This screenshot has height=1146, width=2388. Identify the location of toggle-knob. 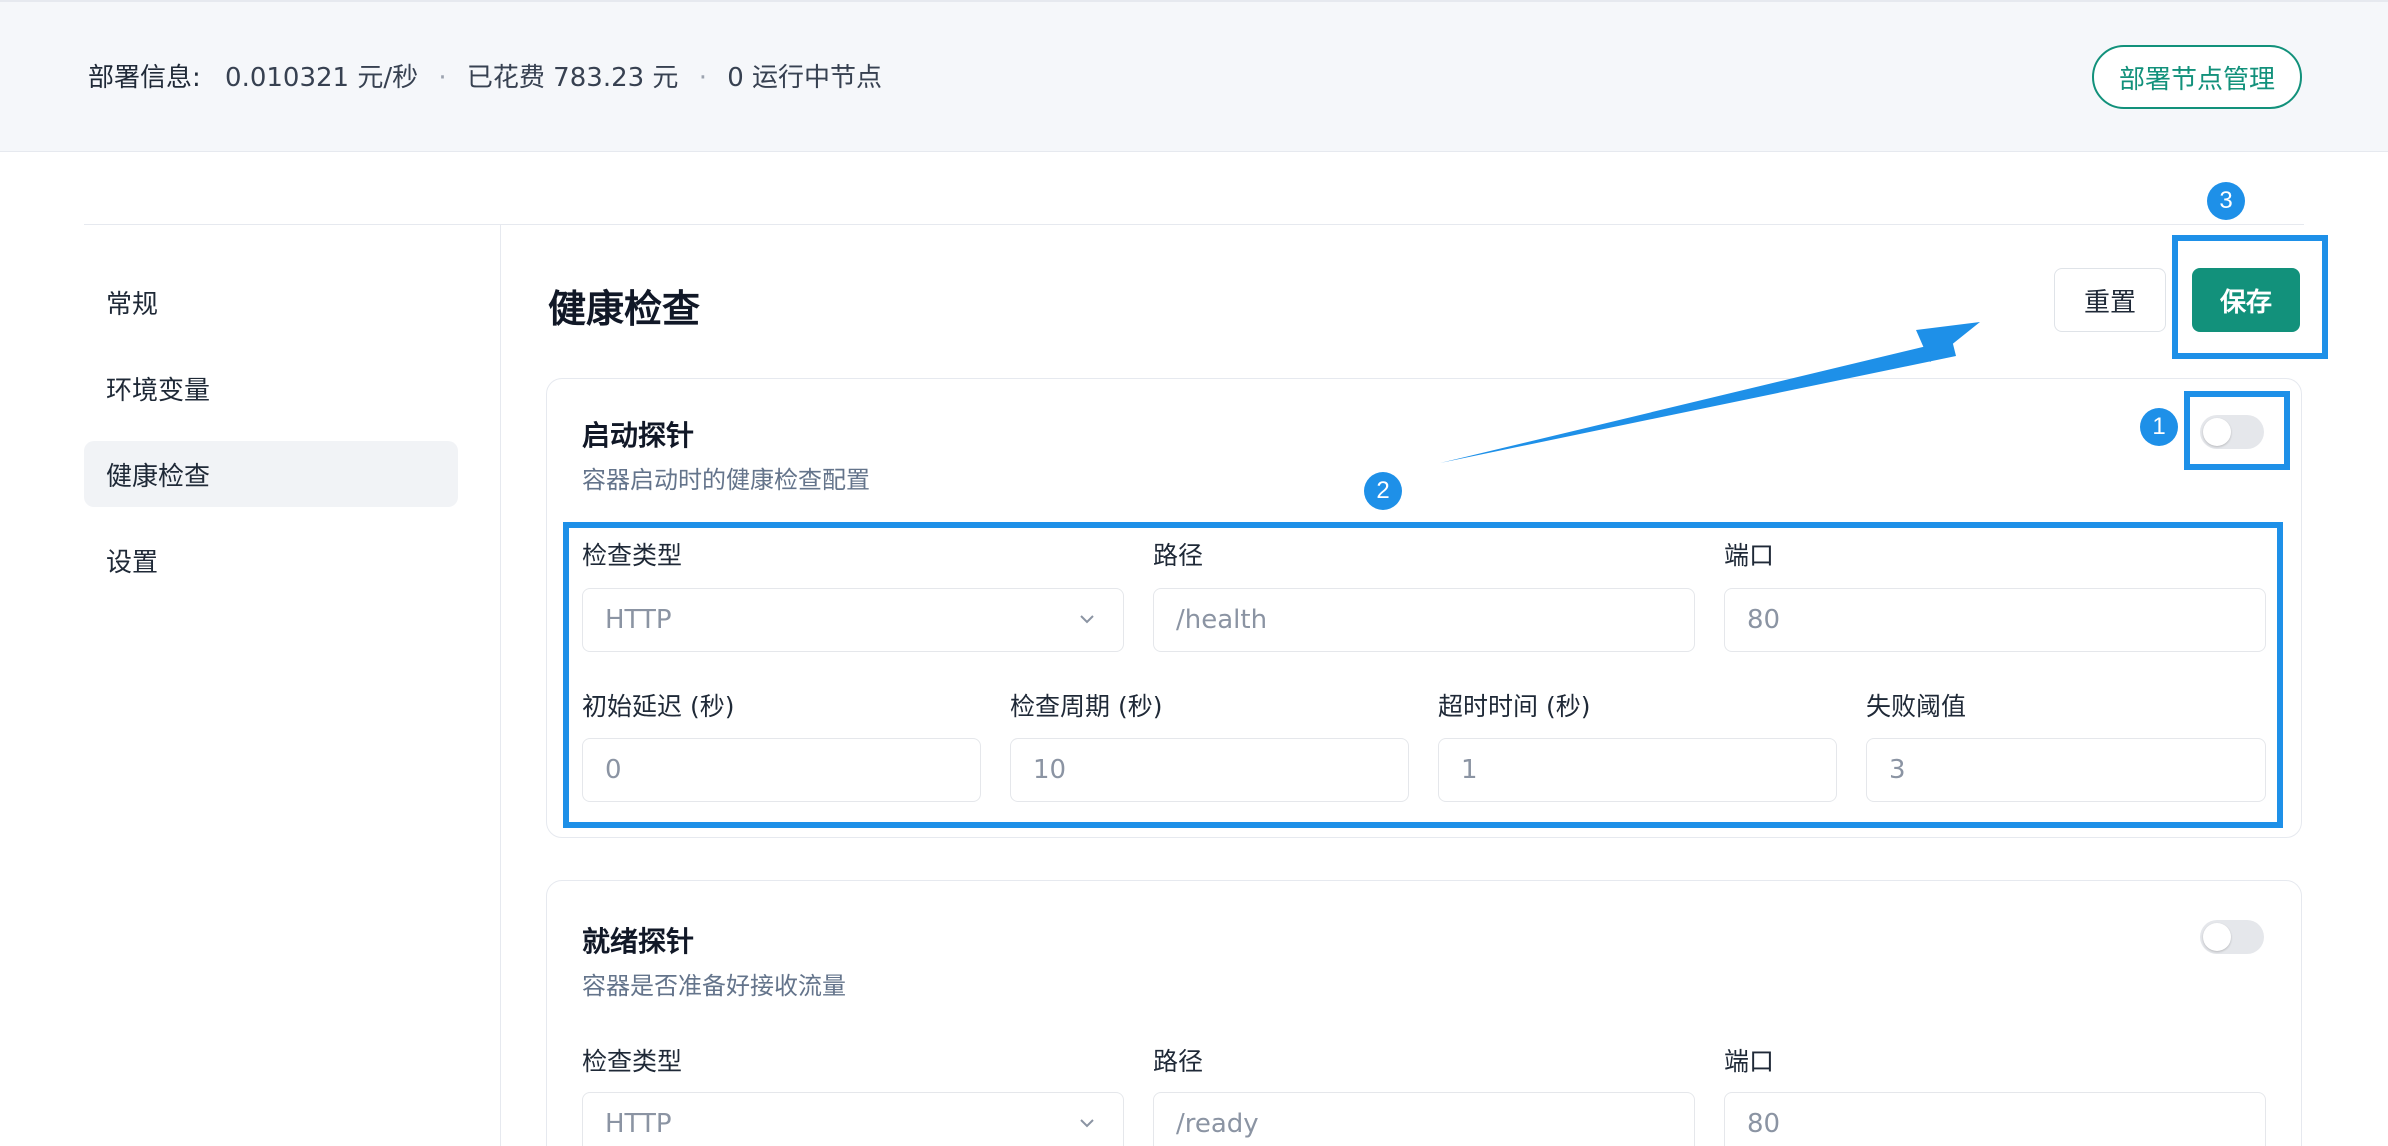
(2217, 937).